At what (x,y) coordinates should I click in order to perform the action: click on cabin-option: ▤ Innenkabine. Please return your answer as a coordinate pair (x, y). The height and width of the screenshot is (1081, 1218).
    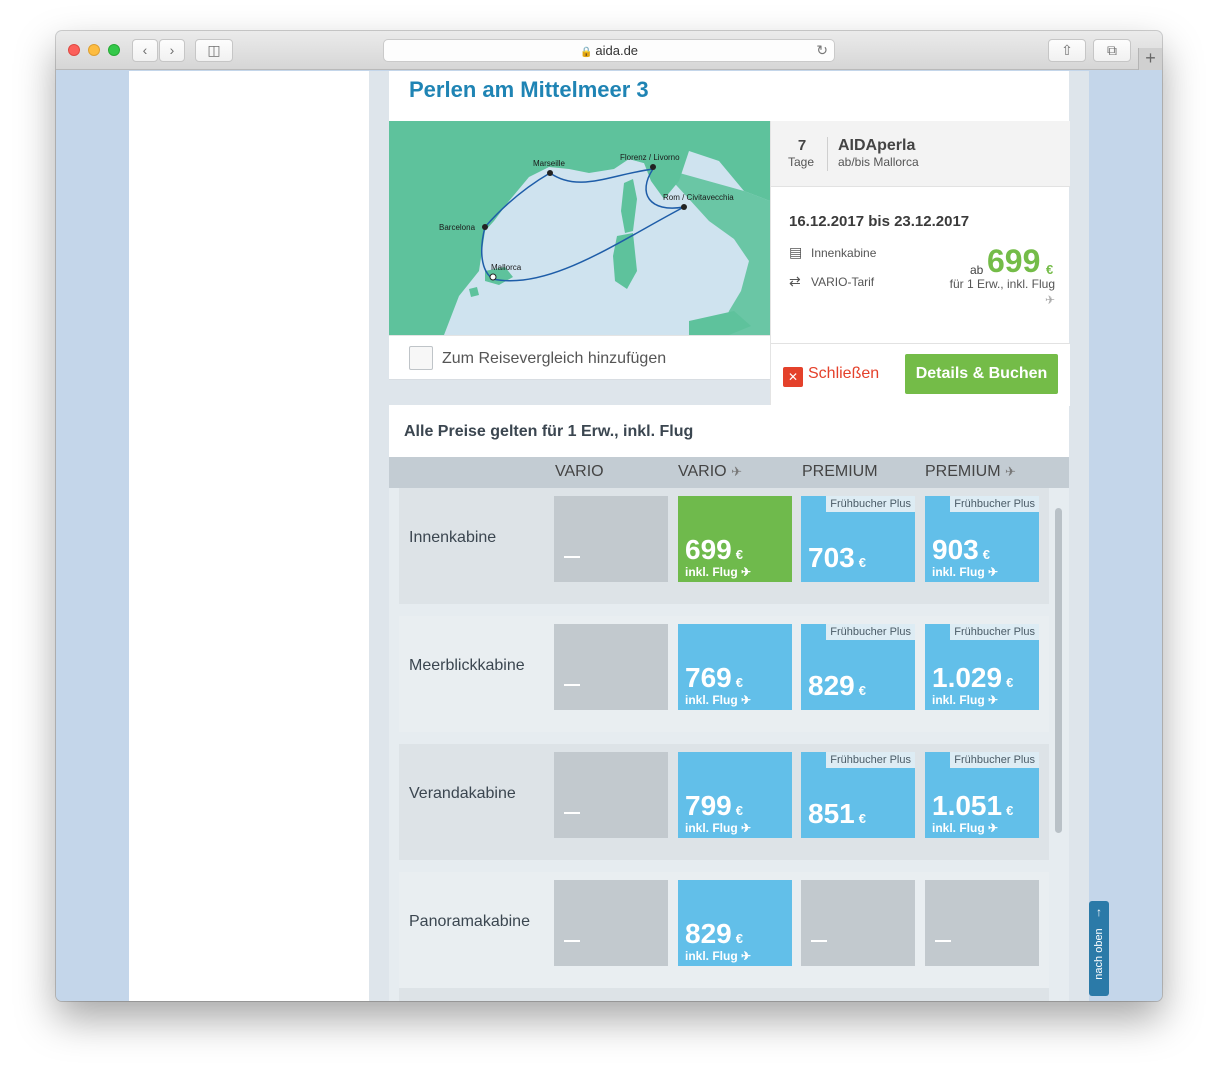
    Looking at the image, I should click on (832, 252).